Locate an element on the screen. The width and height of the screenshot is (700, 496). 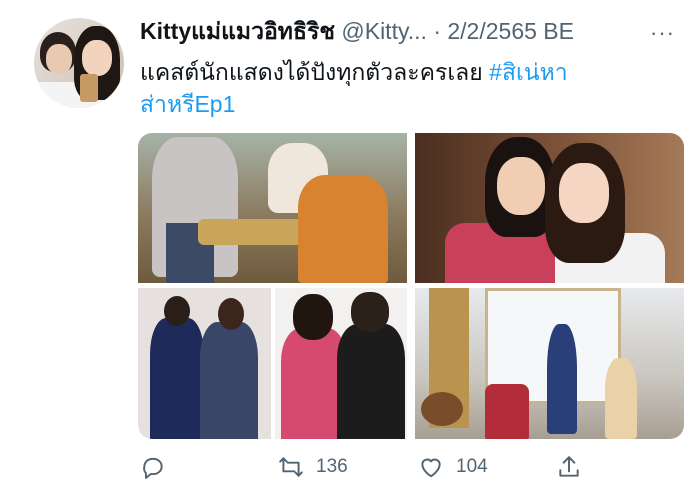
photo-chair is located at coordinates (507, 411).